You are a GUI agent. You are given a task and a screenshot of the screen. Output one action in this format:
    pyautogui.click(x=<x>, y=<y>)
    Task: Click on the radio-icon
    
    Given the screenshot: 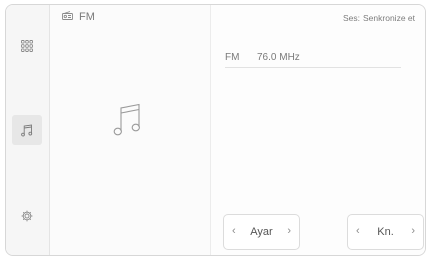 What is the action you would take?
    pyautogui.click(x=67, y=17)
    